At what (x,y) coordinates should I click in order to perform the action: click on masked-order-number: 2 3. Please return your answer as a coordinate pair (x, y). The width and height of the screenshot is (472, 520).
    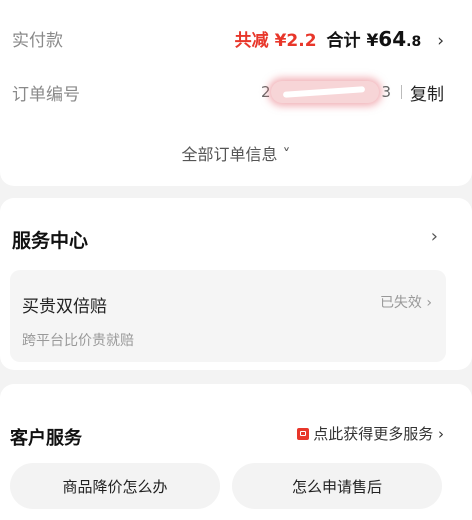
    Looking at the image, I should click on (326, 92).